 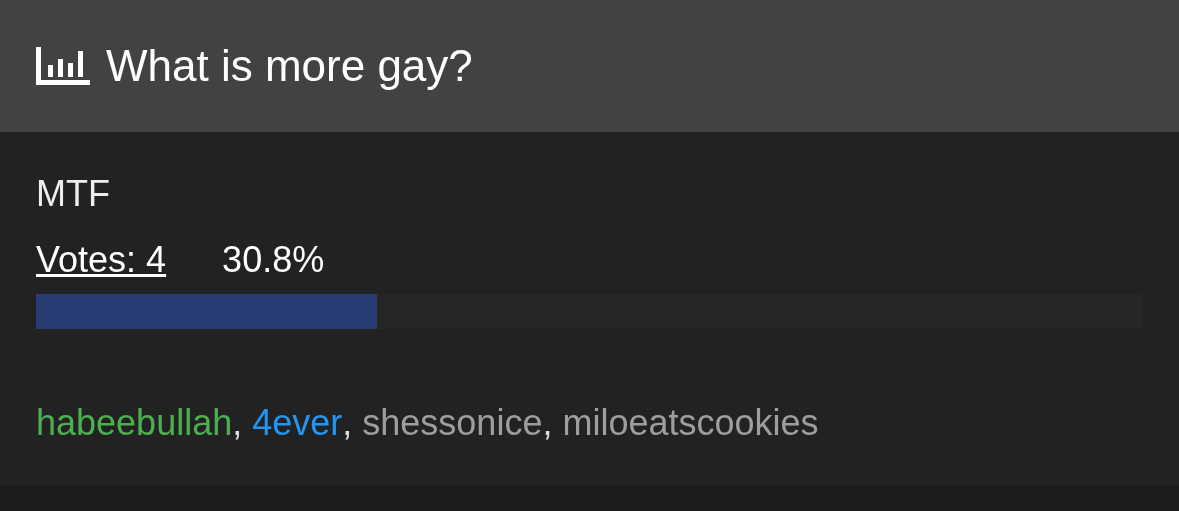 What do you see at coordinates (452, 423) in the screenshot?
I see `voter-name: shessonice` at bounding box center [452, 423].